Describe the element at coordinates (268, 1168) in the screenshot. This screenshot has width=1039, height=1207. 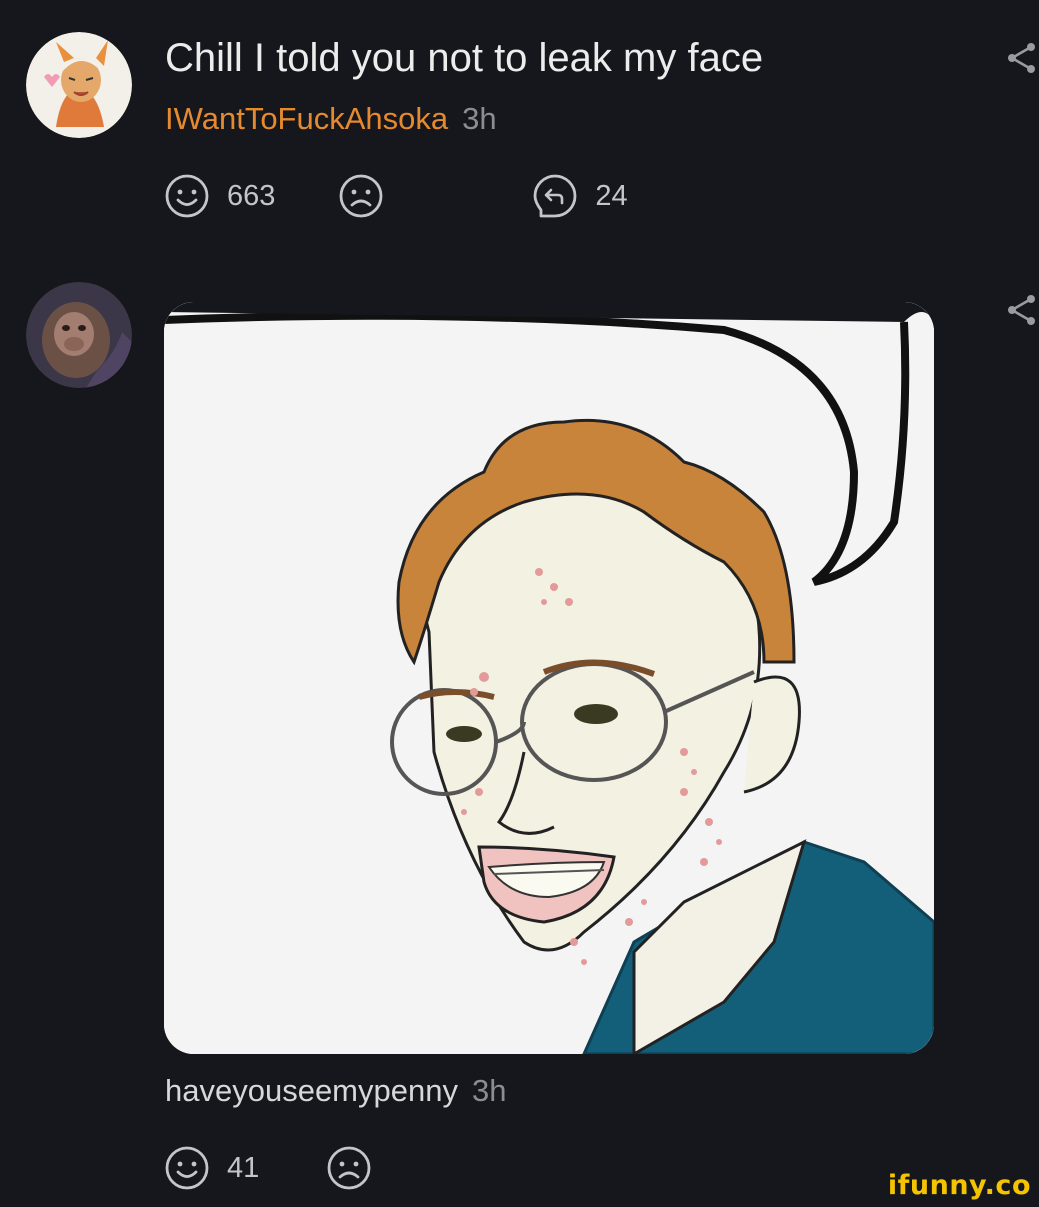
I see `comment-actions: 41` at that location.